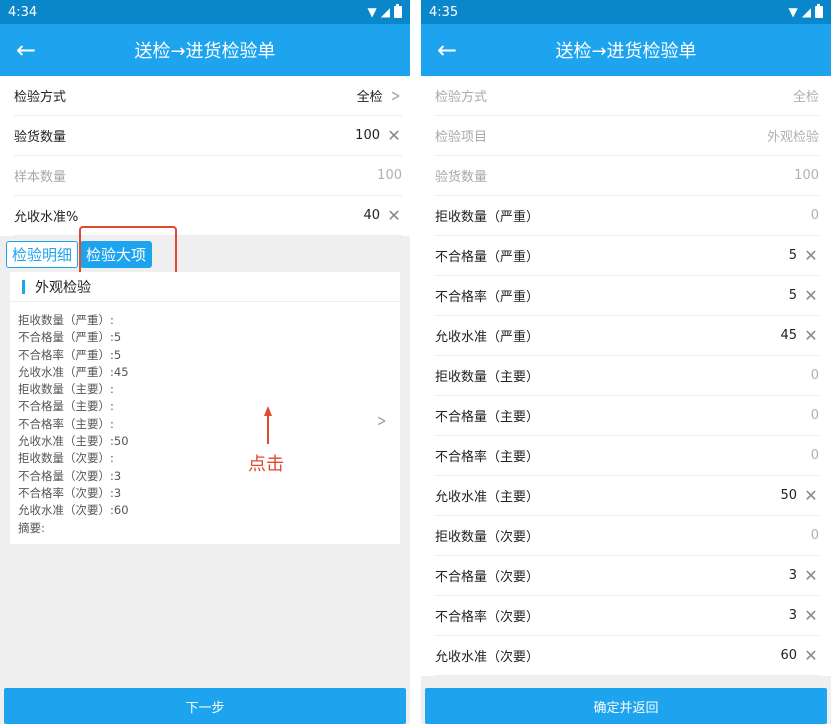  What do you see at coordinates (70, 492) in the screenshot?
I see `card-line: 不合格率（次要）:3` at bounding box center [70, 492].